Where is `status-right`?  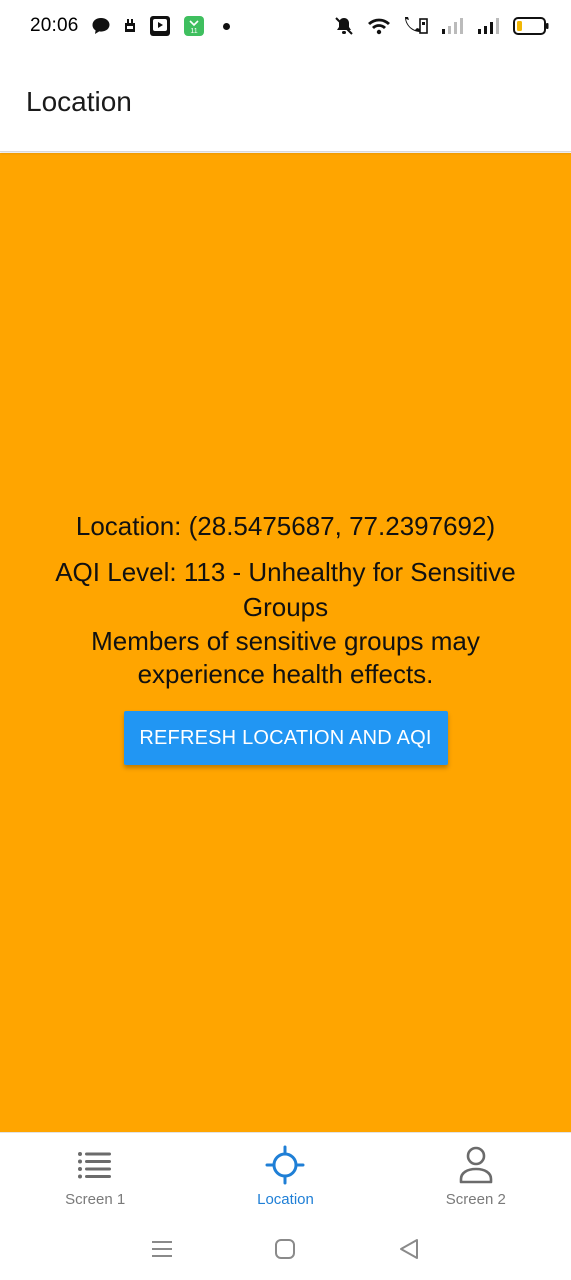 status-right is located at coordinates (441, 26).